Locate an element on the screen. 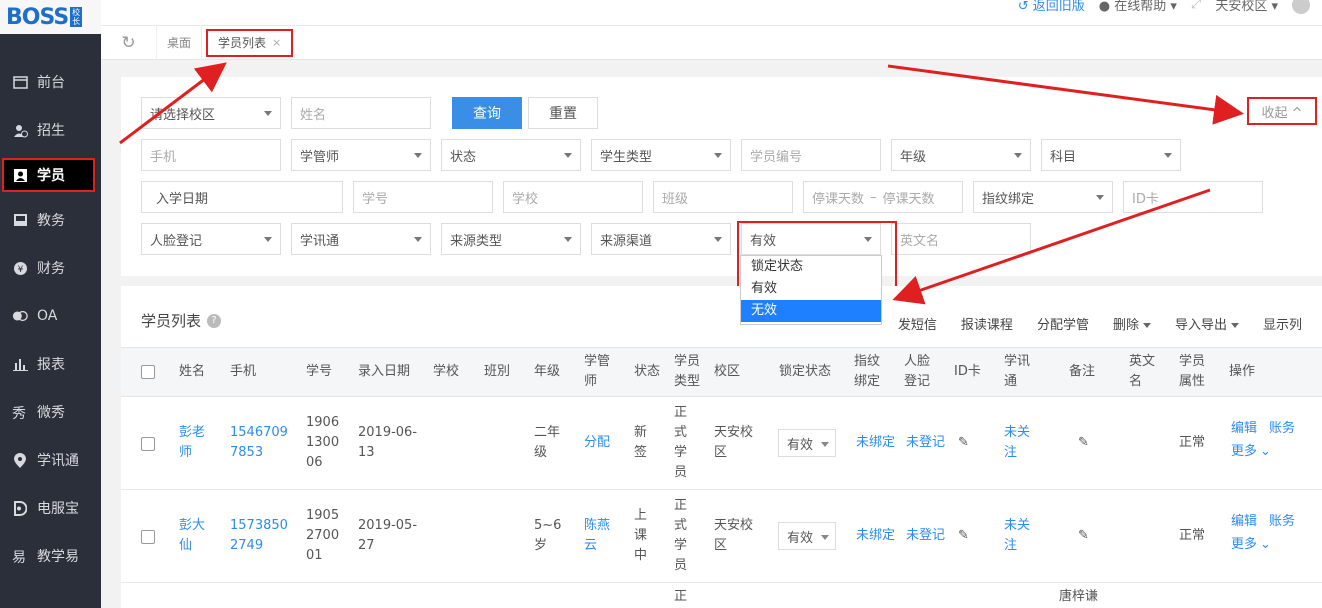  col-face: 人脸 登记 is located at coordinates (917, 372).